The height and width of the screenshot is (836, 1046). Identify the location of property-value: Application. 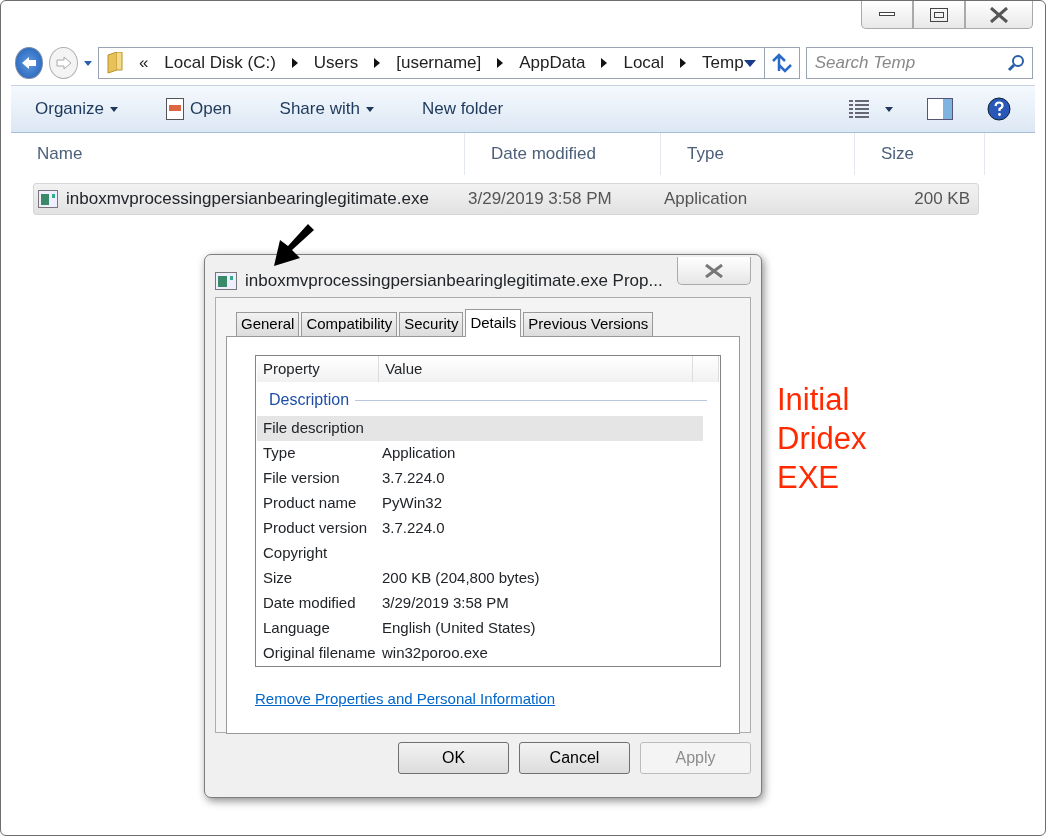
(419, 453).